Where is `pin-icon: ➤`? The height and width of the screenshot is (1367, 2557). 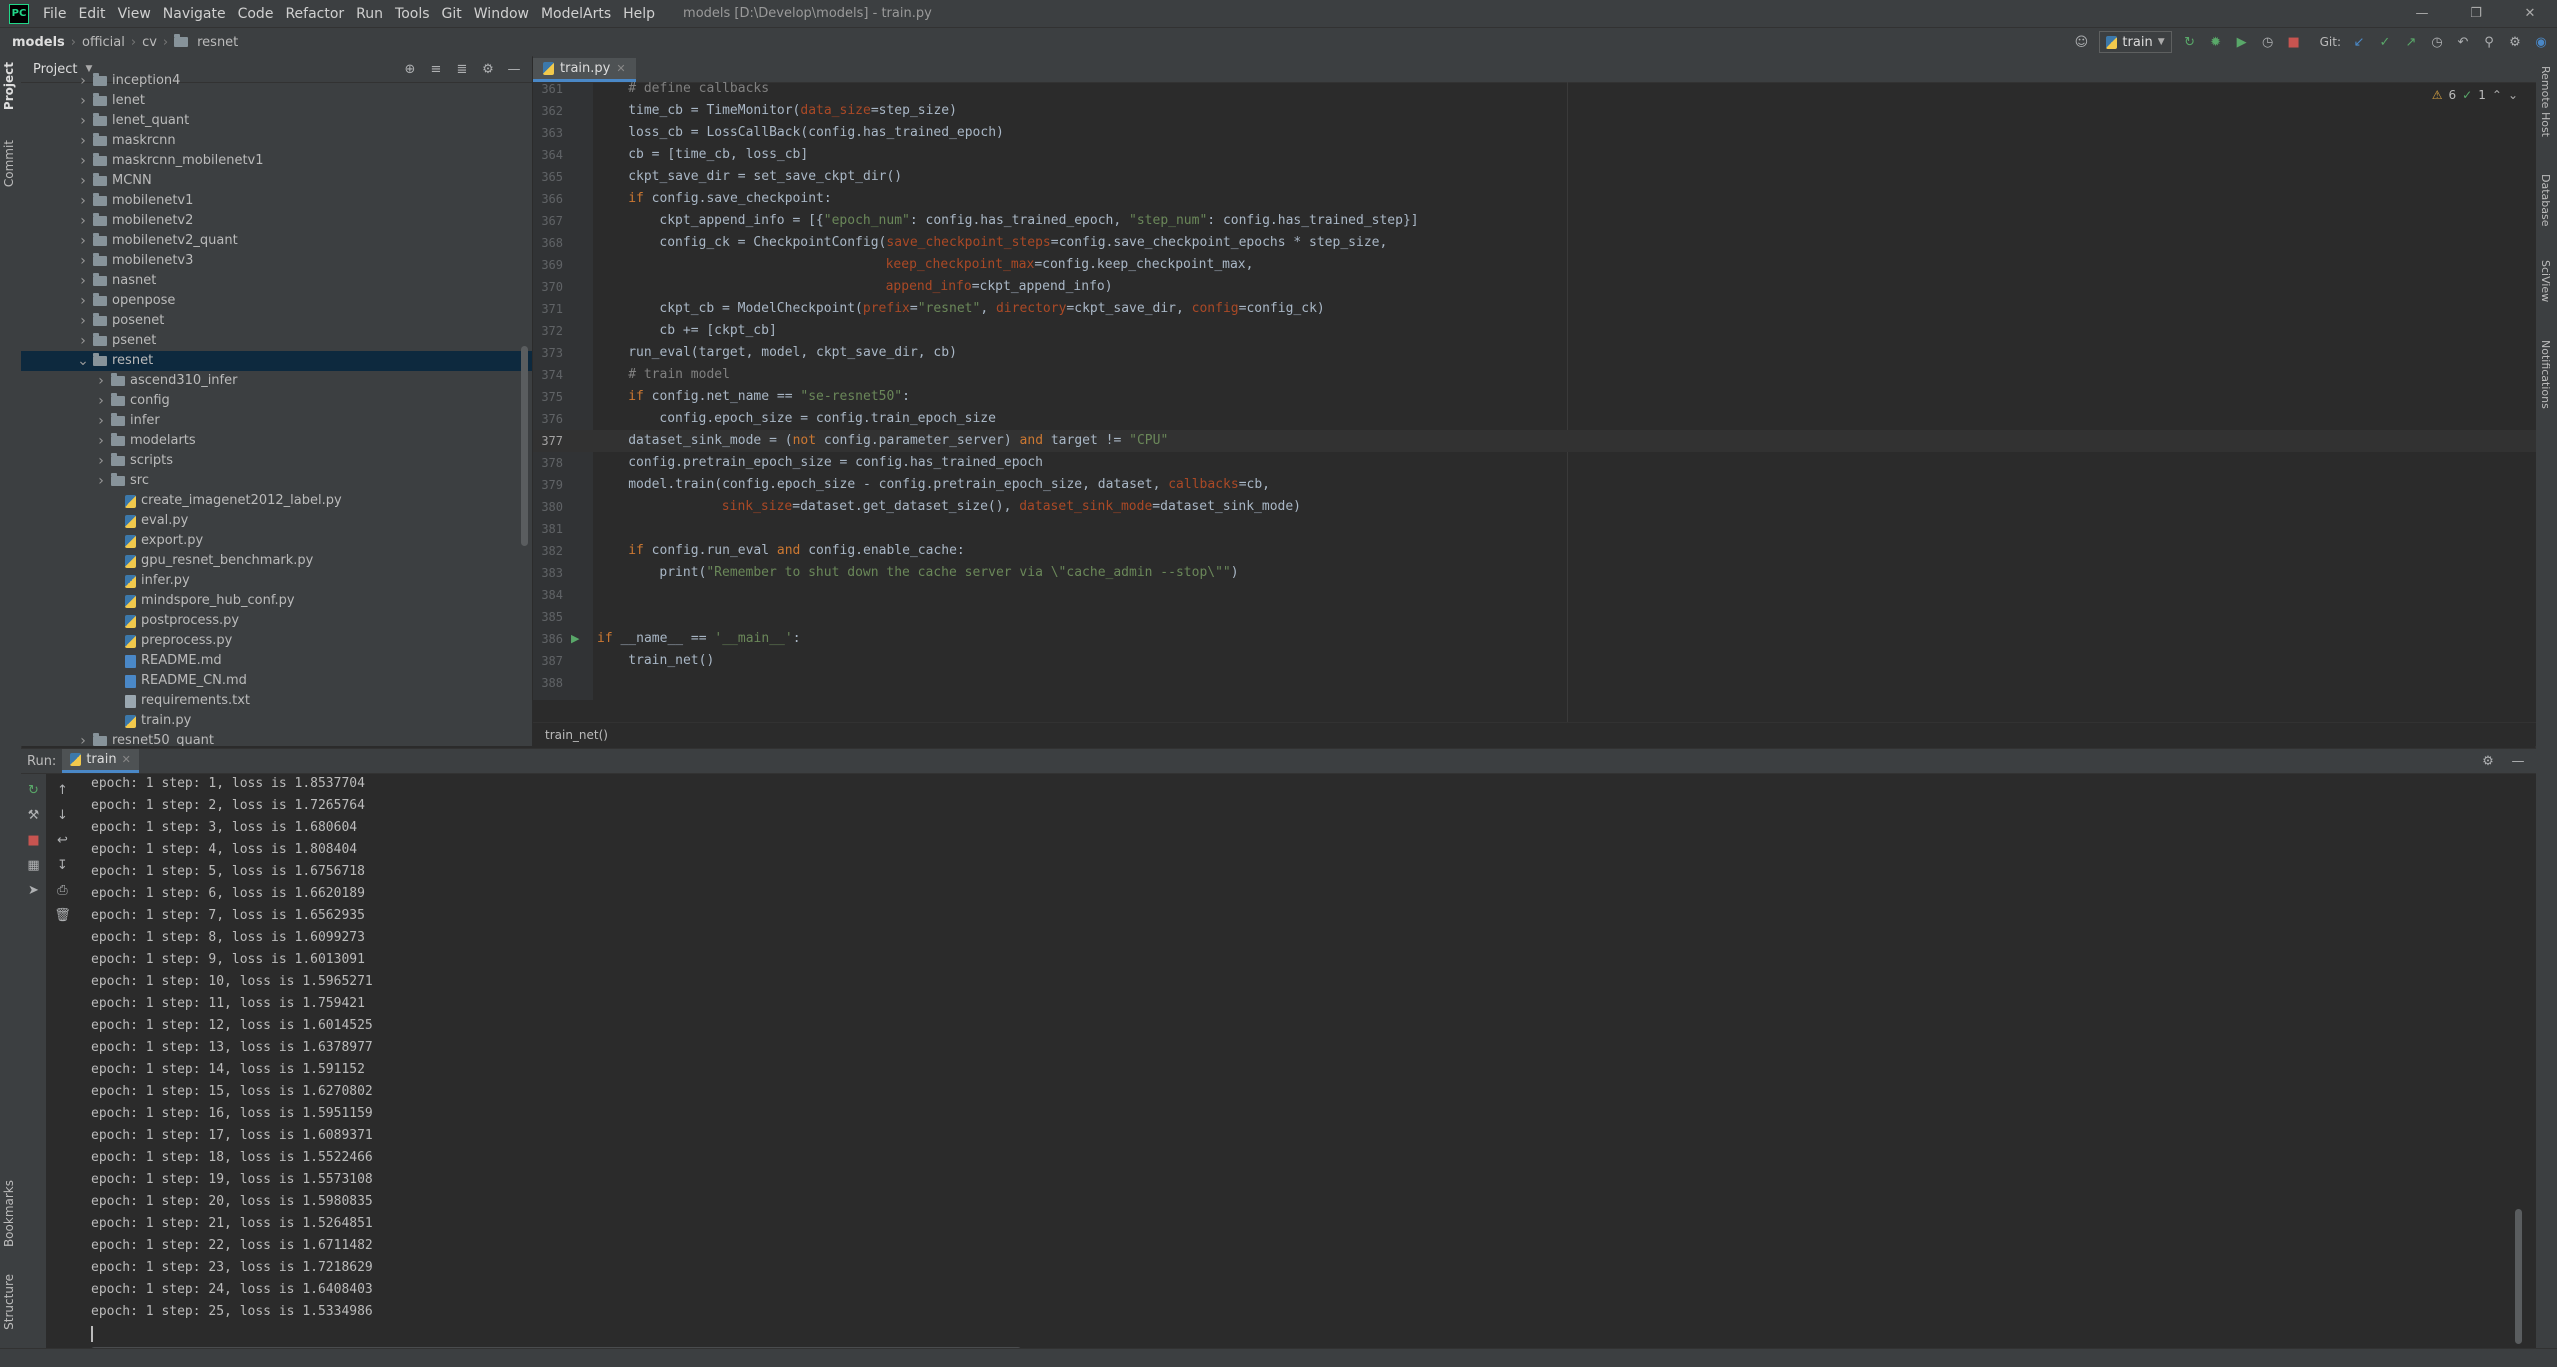 pin-icon: ➤ is located at coordinates (34, 890).